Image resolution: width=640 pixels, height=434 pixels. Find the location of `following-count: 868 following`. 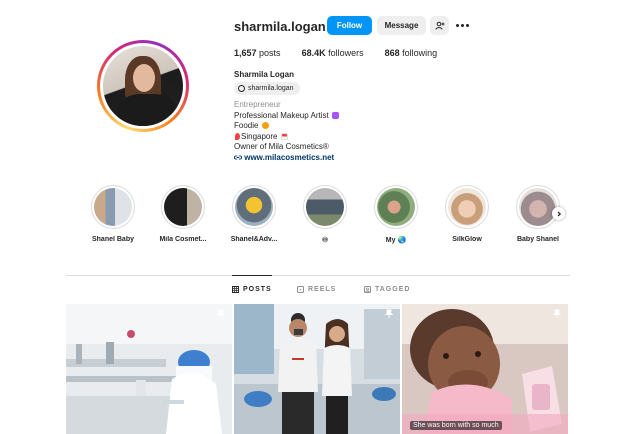

following-count: 868 following is located at coordinates (411, 53).